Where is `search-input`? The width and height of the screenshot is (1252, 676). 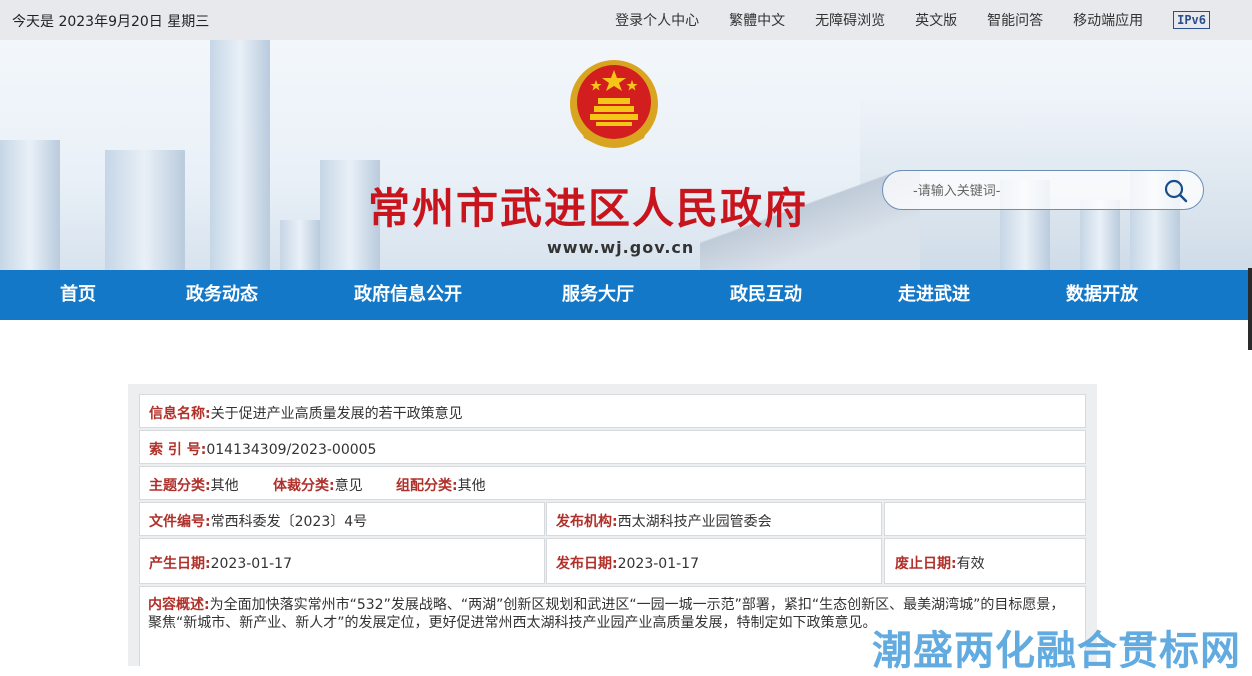 search-input is located at coordinates (1033, 191).